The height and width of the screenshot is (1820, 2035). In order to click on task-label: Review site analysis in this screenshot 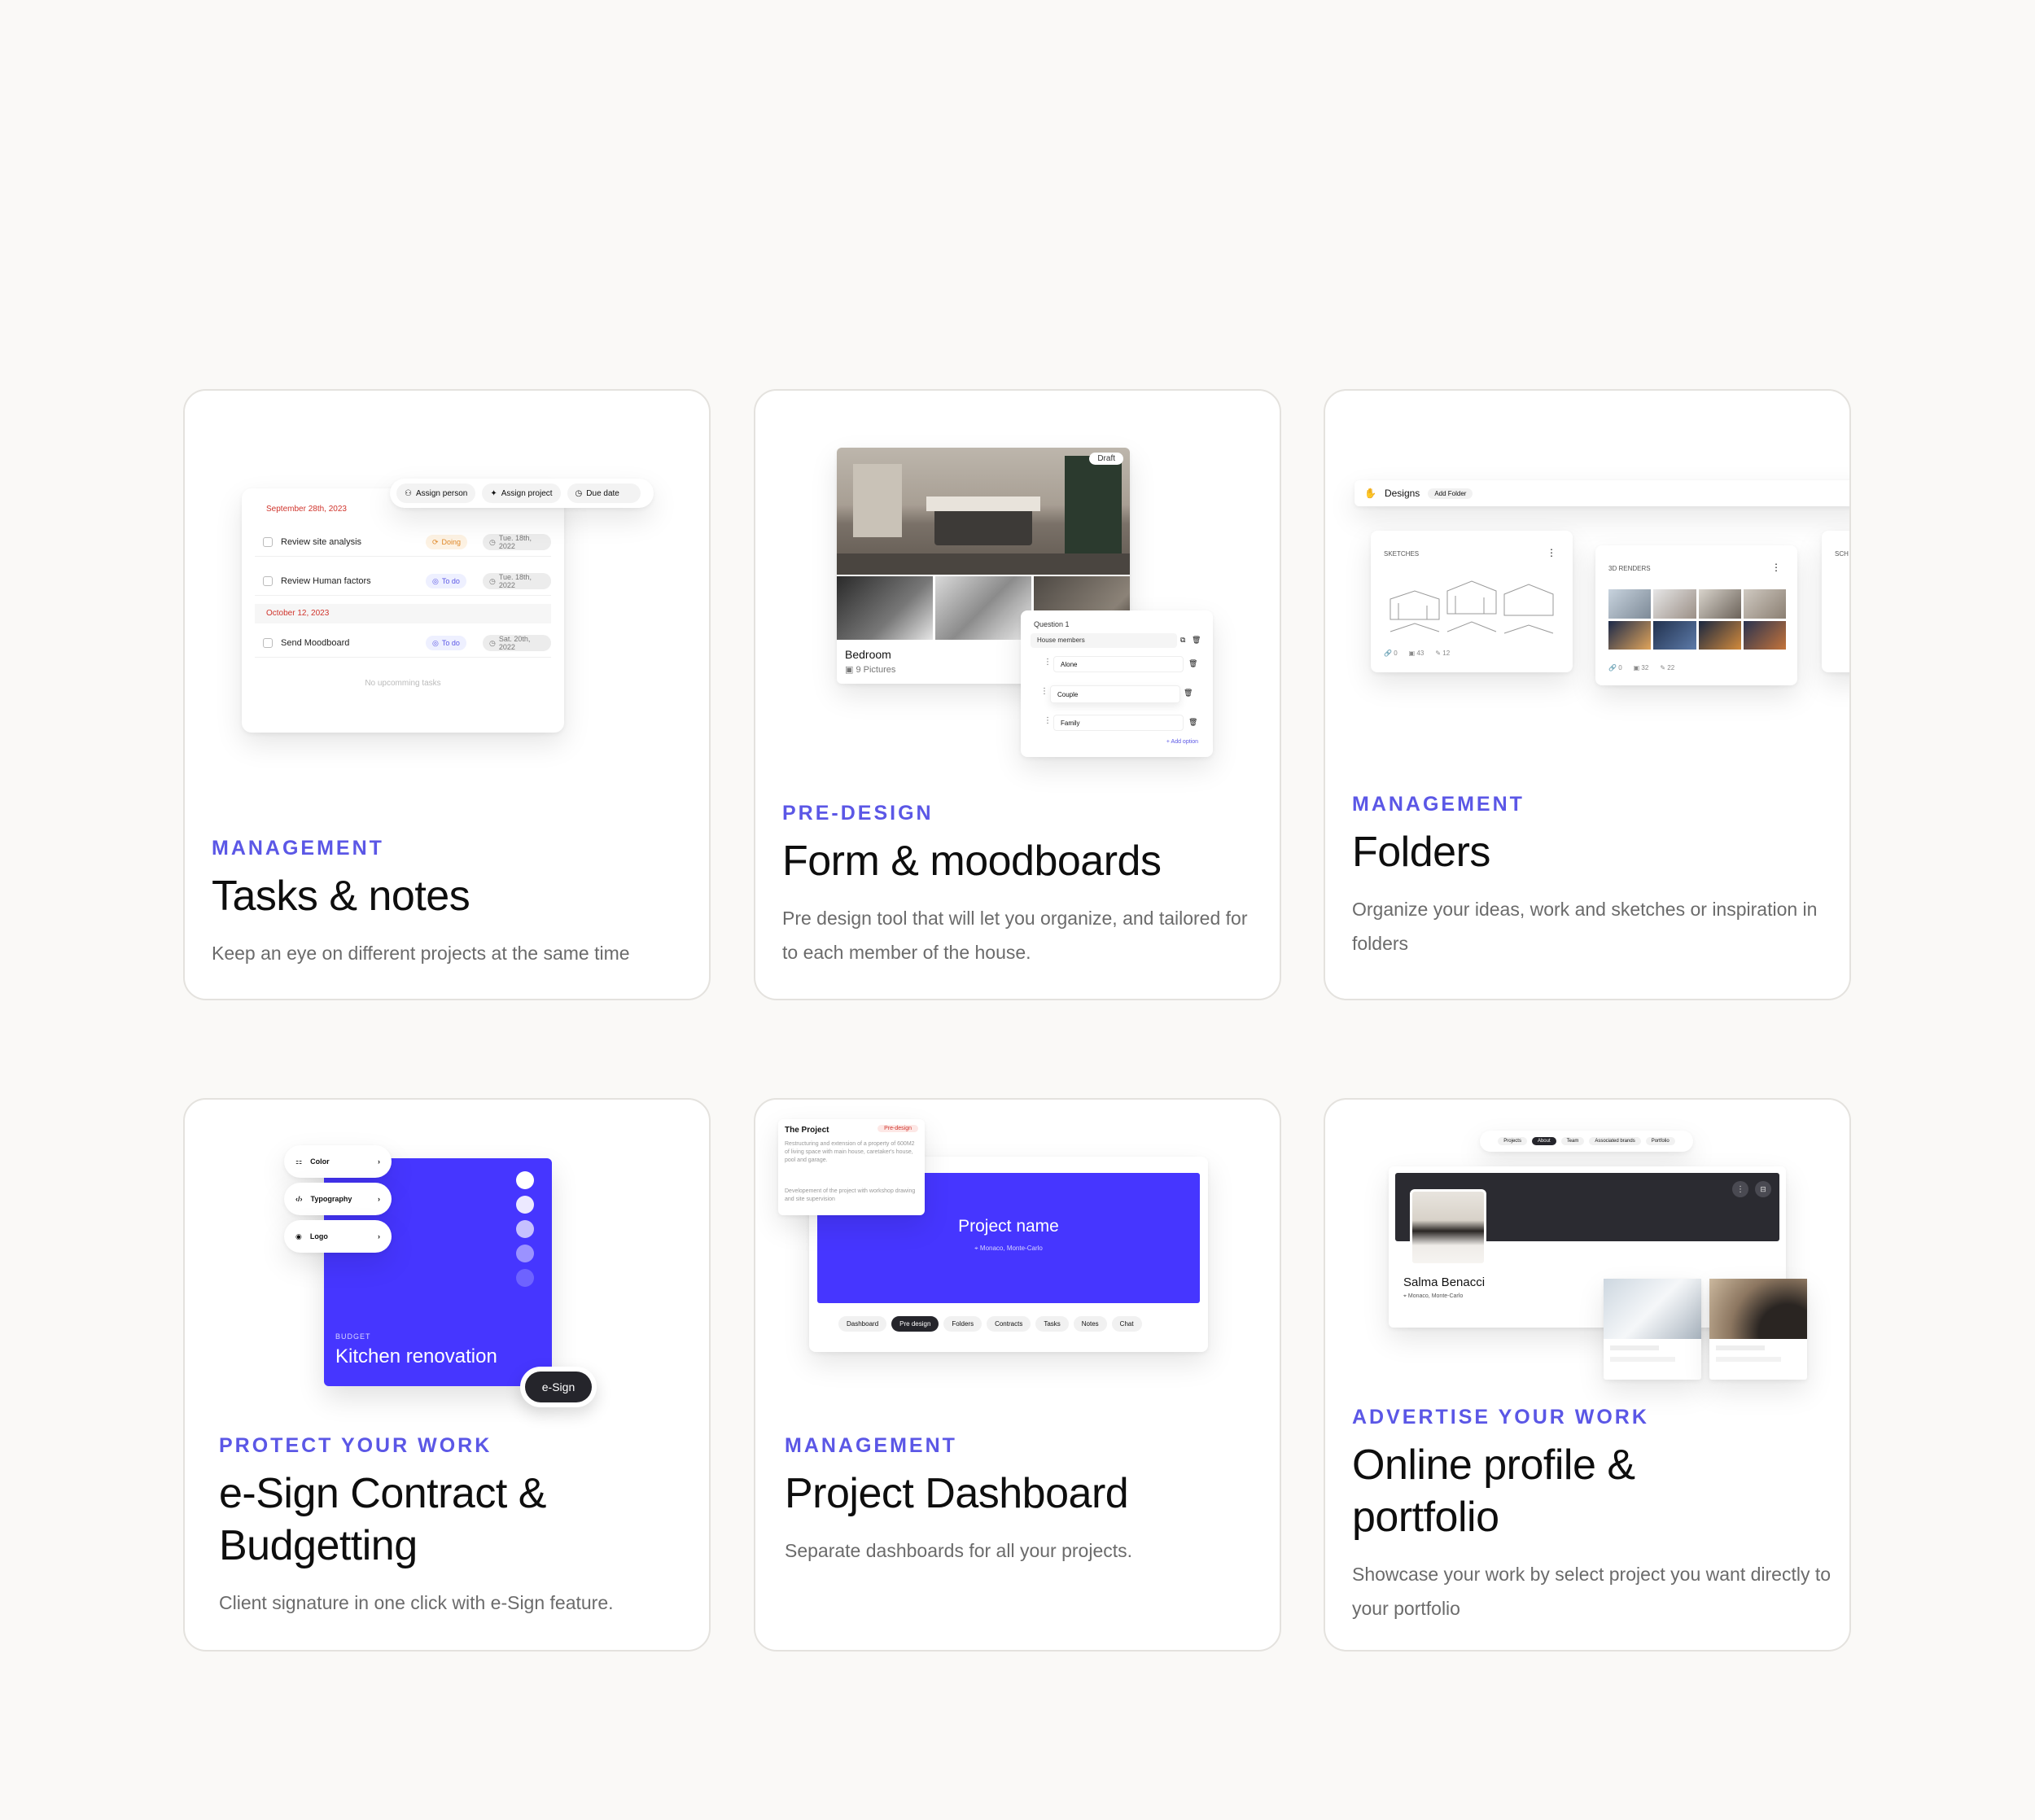, I will do `click(321, 541)`.